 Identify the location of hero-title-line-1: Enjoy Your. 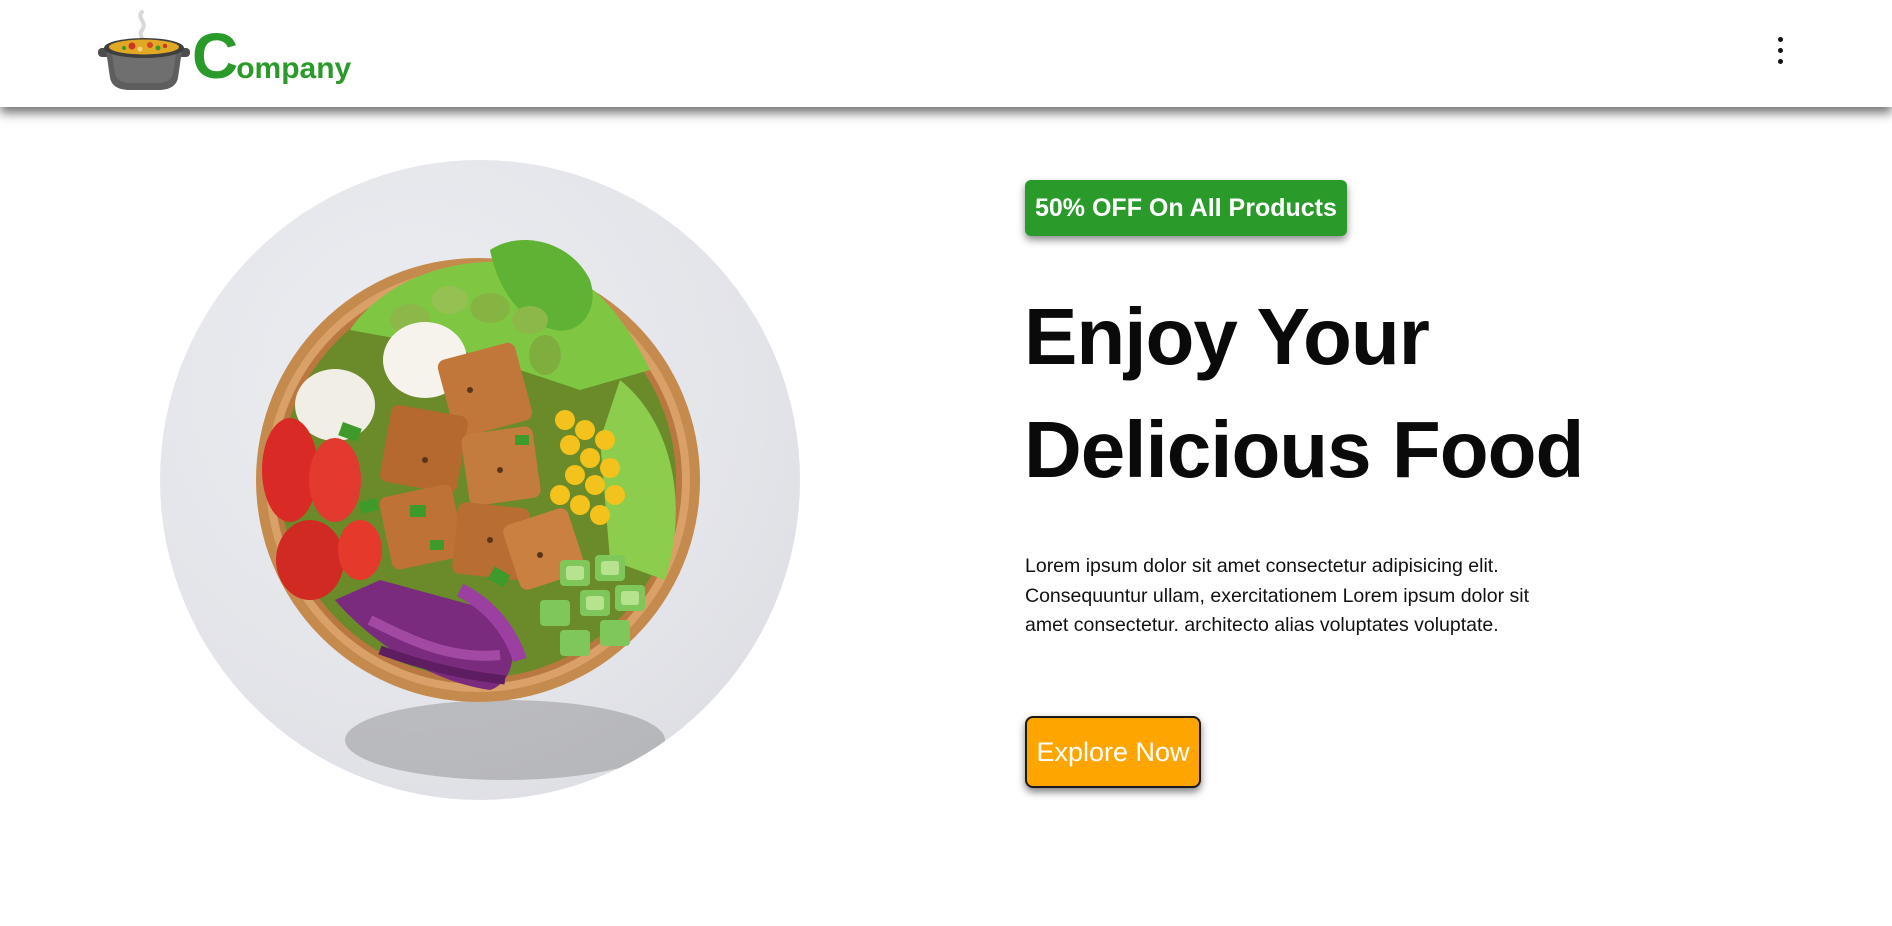
(1227, 336).